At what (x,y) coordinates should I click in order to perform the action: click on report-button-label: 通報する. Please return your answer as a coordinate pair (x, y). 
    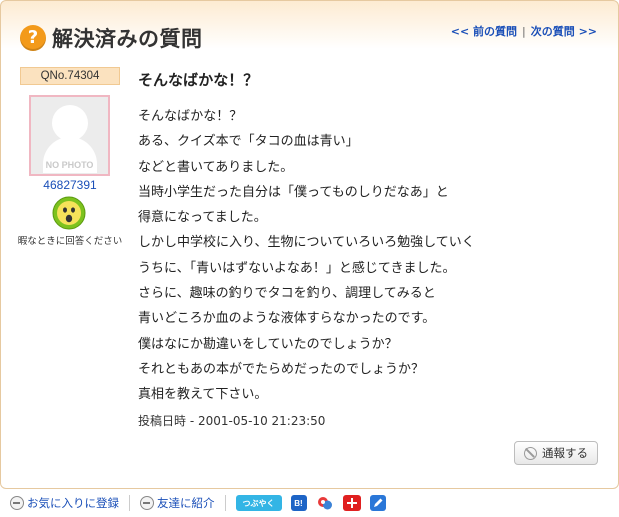
    Looking at the image, I should click on (565, 453).